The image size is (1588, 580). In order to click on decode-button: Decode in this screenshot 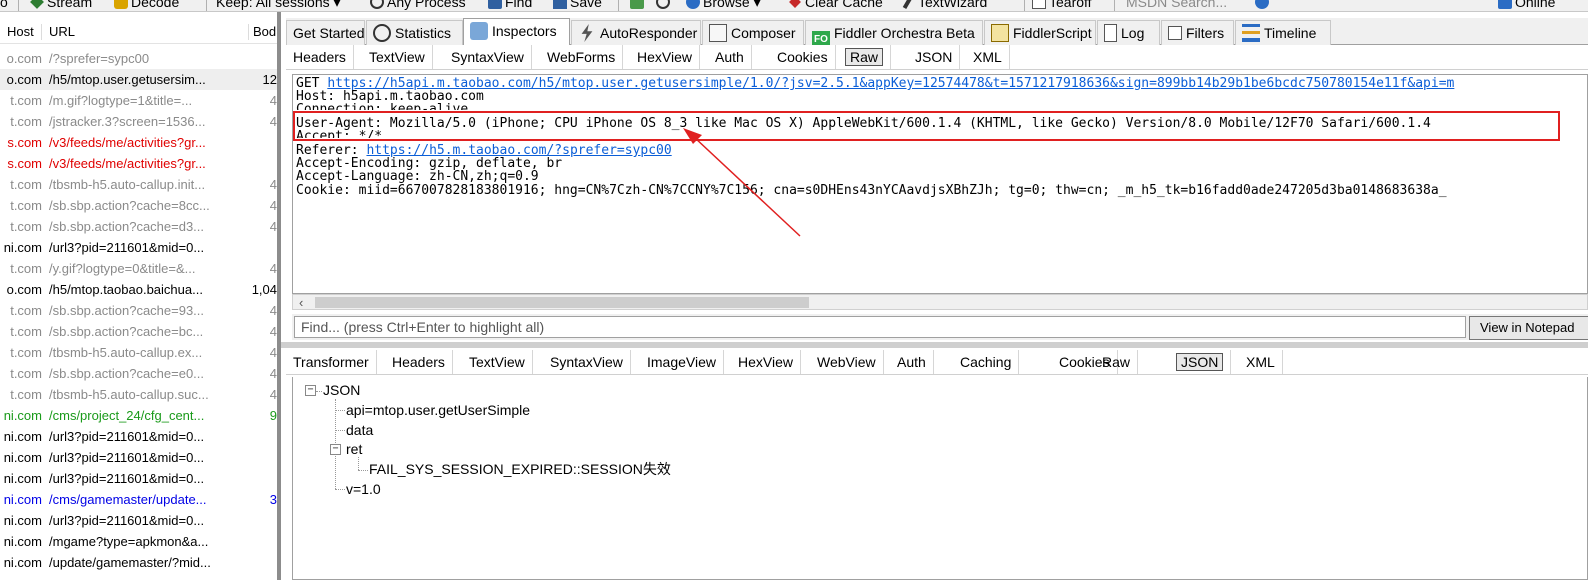, I will do `click(146, 5)`.